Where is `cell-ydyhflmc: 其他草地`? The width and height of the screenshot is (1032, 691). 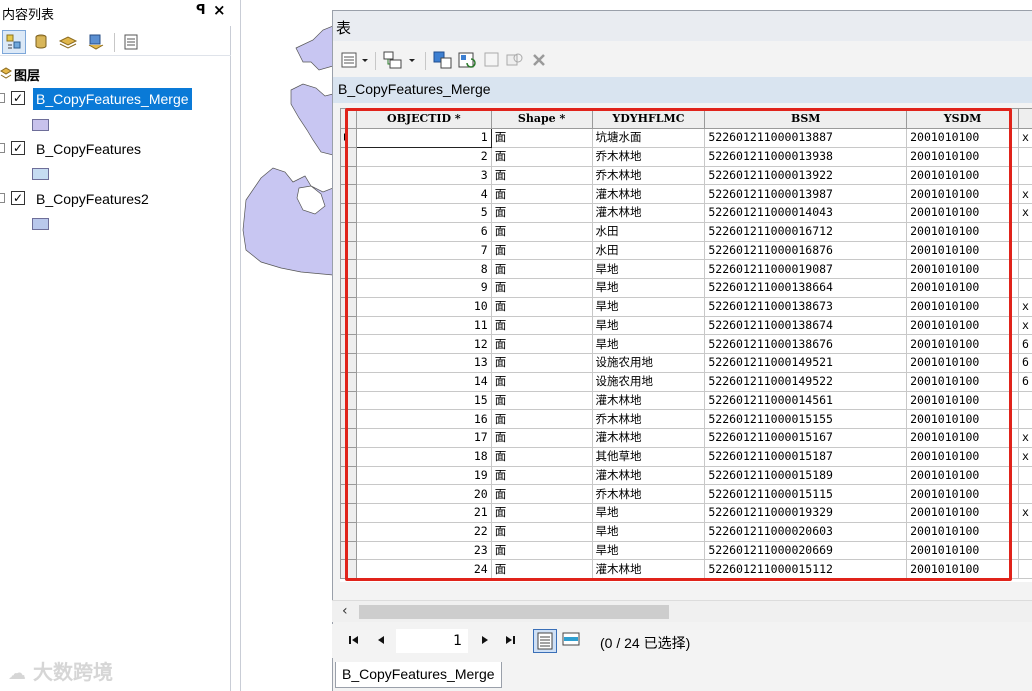
cell-ydyhflmc: 其他草地 is located at coordinates (648, 456).